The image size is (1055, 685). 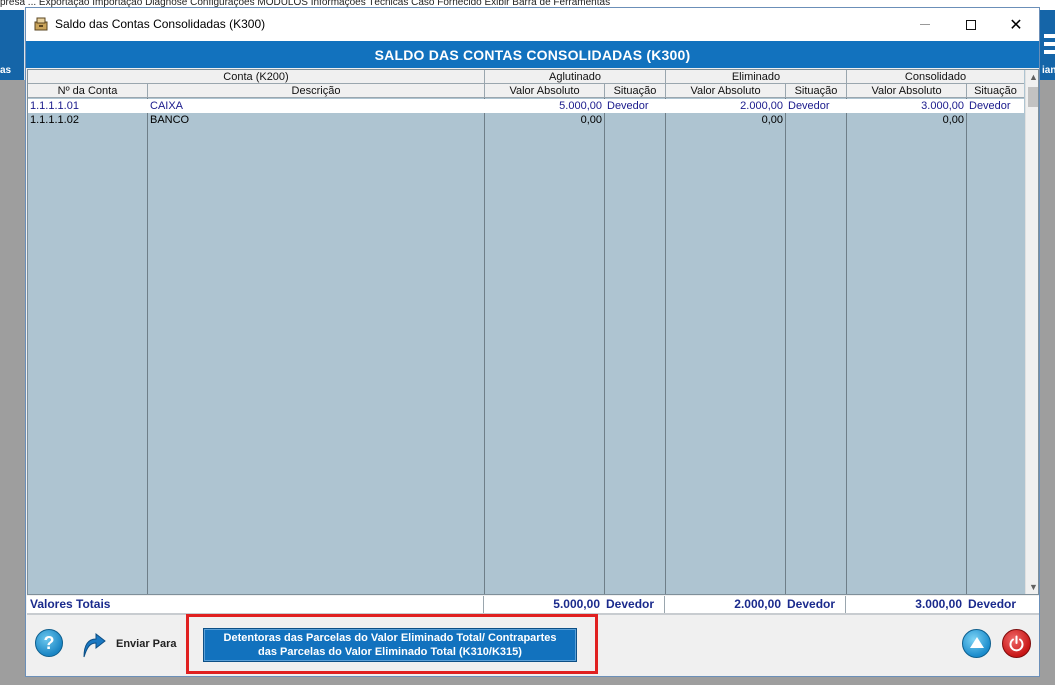 What do you see at coordinates (809, 106) in the screenshot?
I see `cell-eli-situacao: Devedor` at bounding box center [809, 106].